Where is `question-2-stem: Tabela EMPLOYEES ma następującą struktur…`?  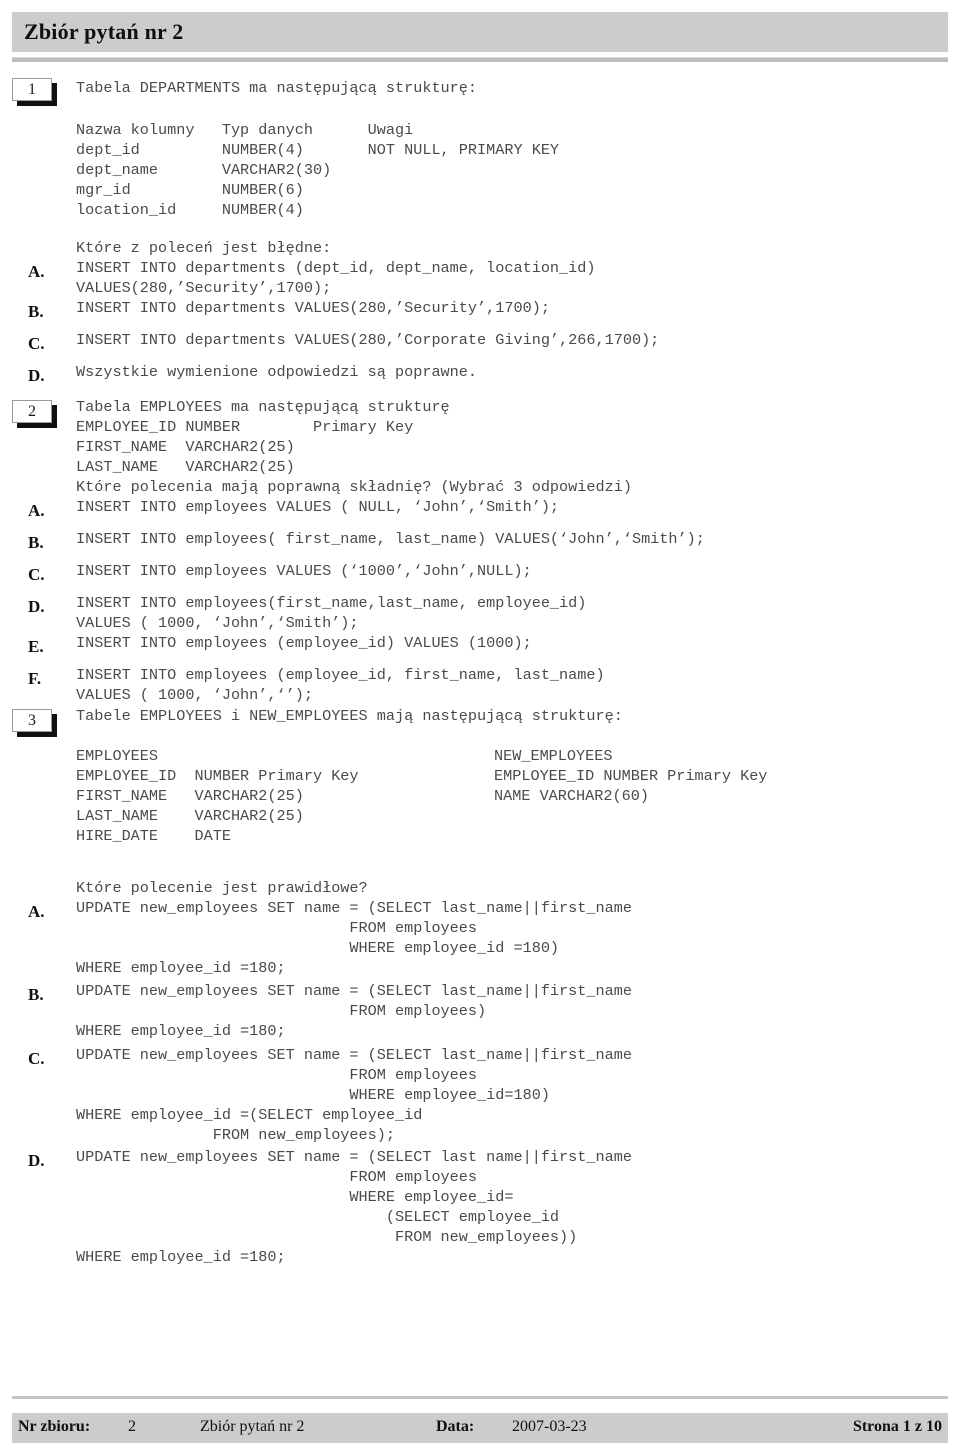 question-2-stem: Tabela EMPLOYEES ma następującą struktur… is located at coordinates (263, 407).